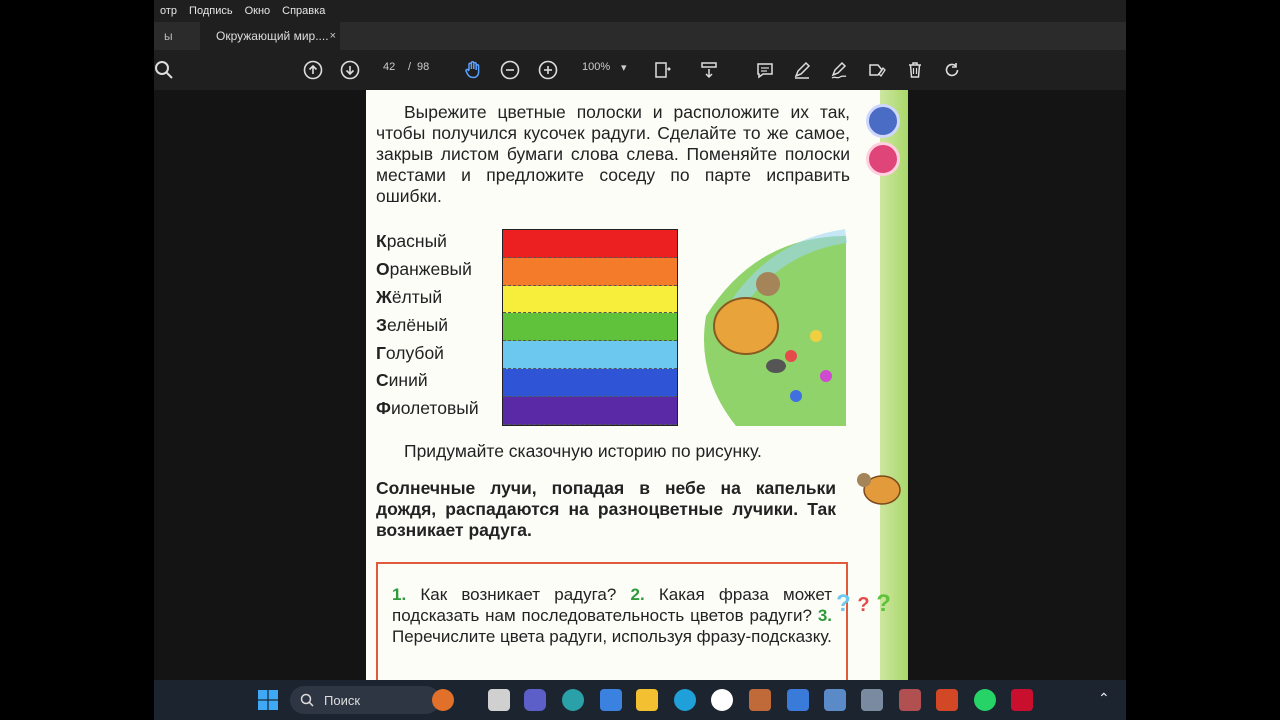  I want to click on color-name-orange: Оранжевый, so click(427, 270).